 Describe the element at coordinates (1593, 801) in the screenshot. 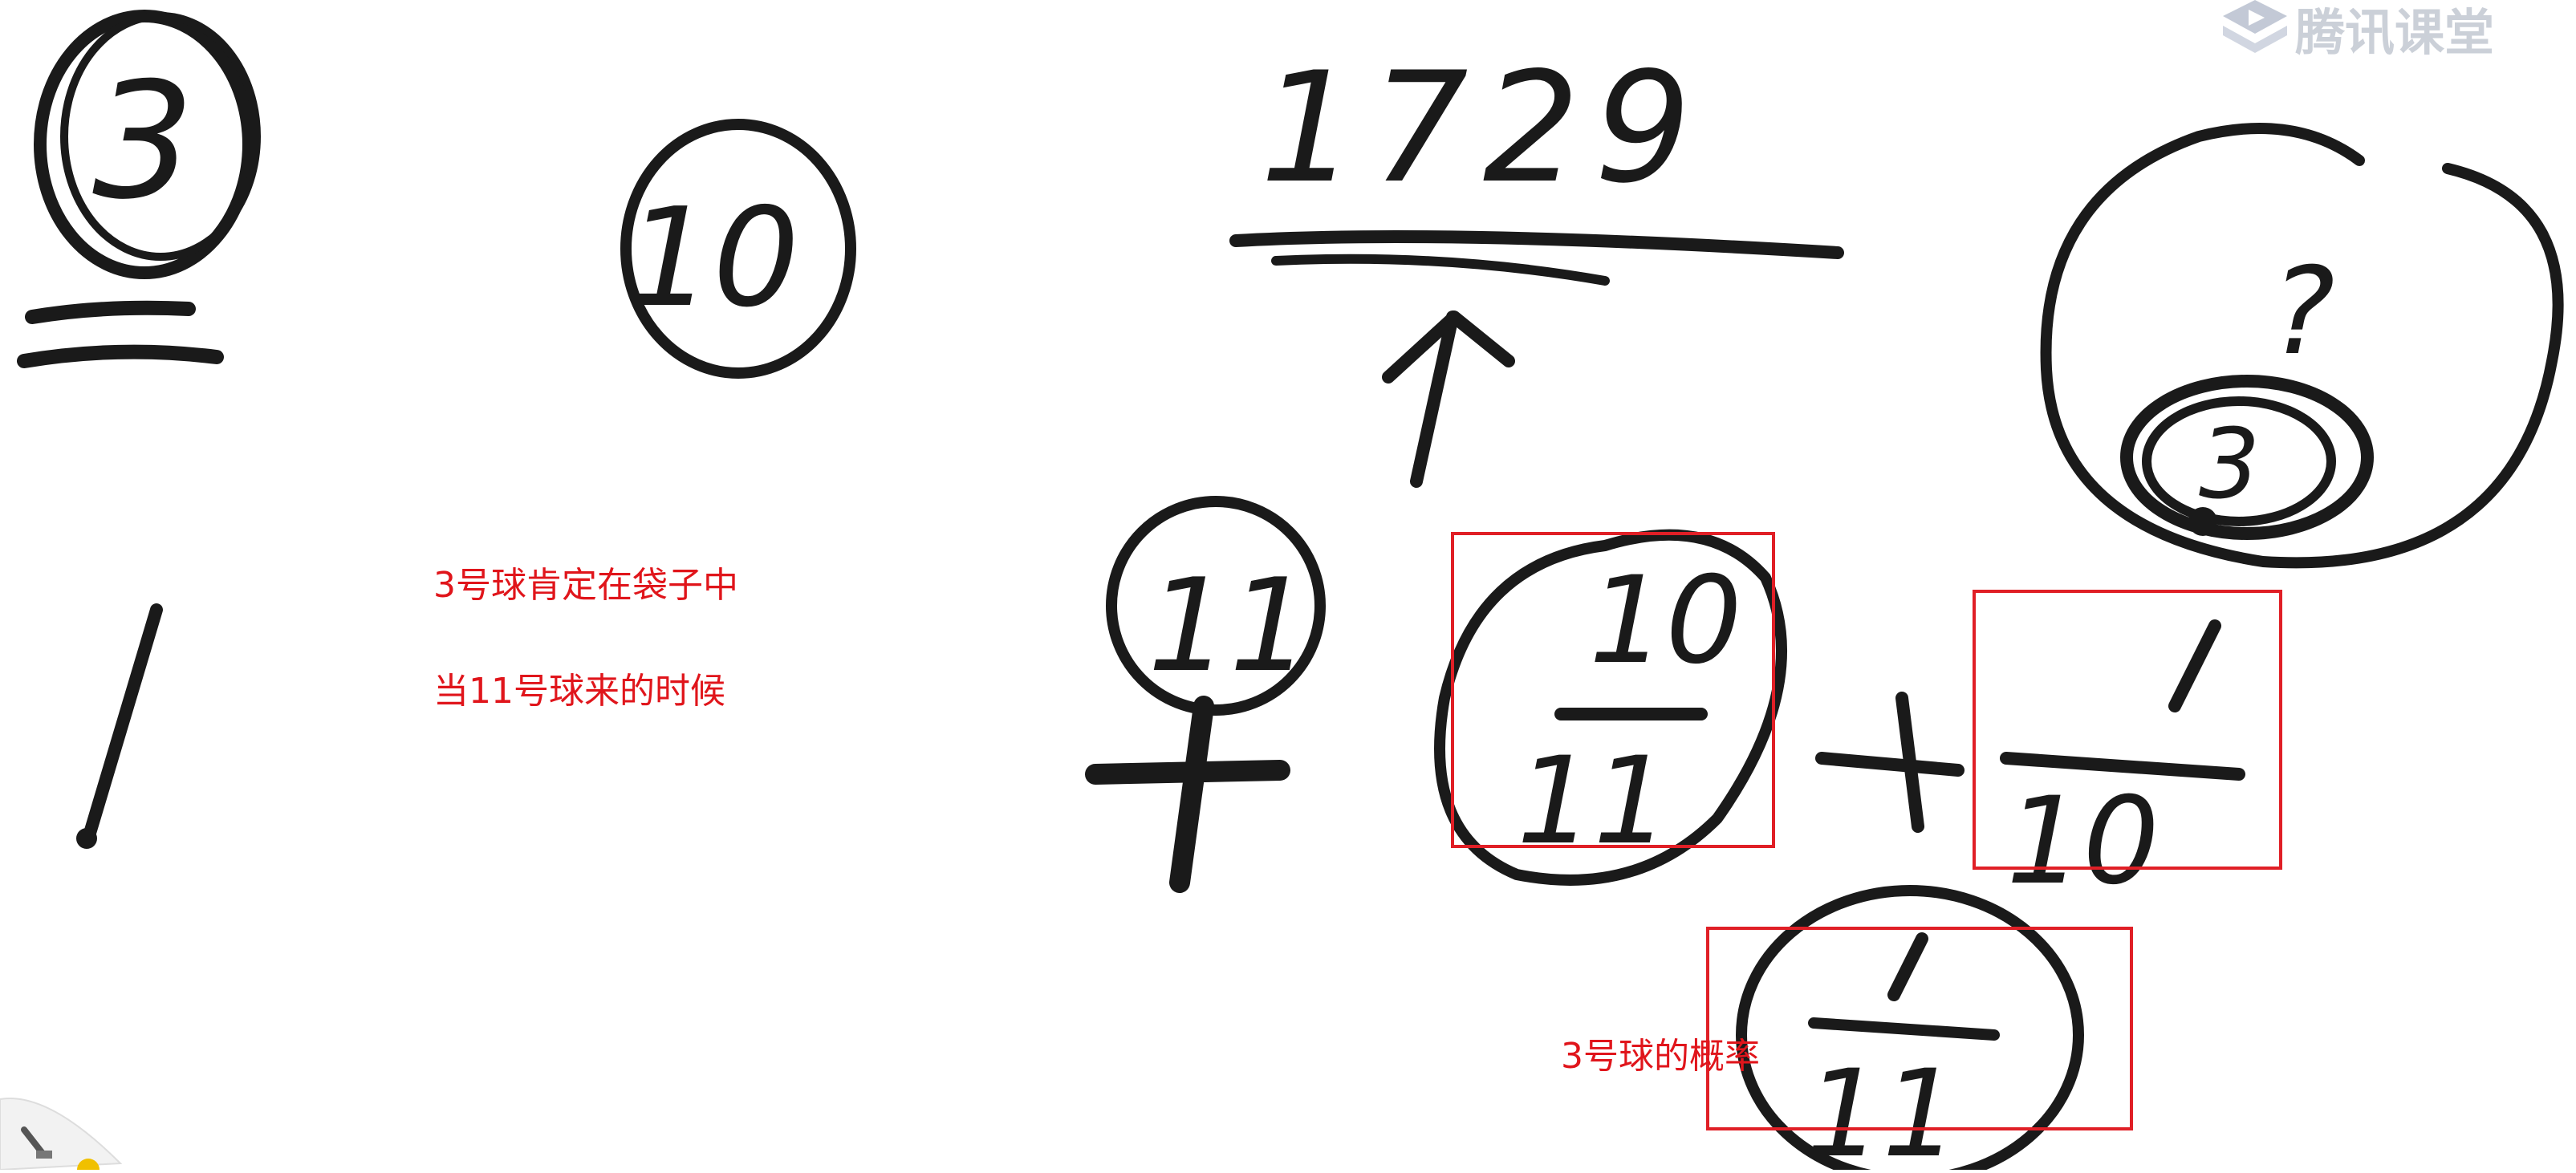

I see `frac-a-denominator: 11` at that location.